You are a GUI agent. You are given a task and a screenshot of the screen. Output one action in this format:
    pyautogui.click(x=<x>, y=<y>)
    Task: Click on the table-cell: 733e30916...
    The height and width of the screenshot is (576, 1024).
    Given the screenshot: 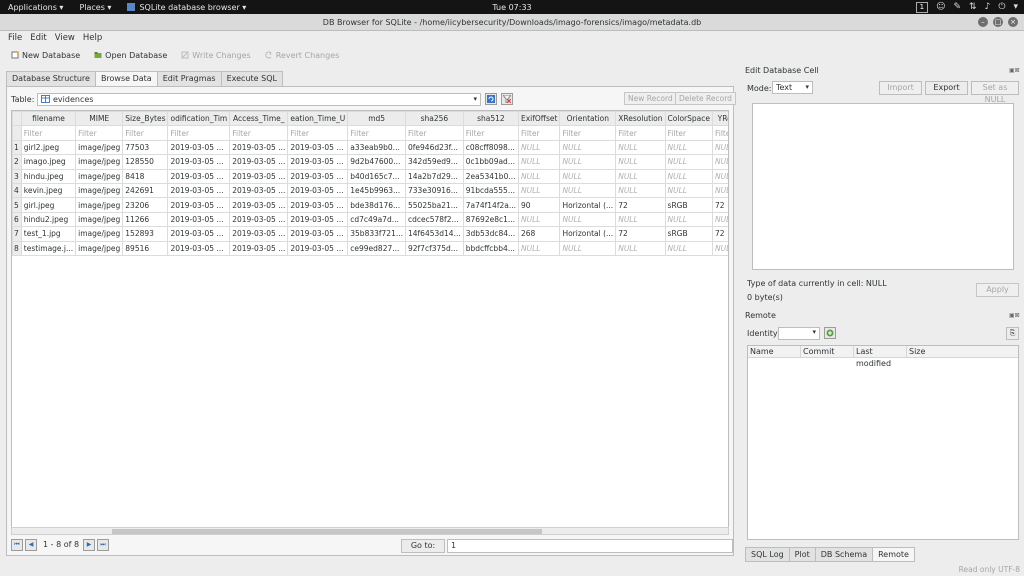 What is the action you would take?
    pyautogui.click(x=434, y=190)
    